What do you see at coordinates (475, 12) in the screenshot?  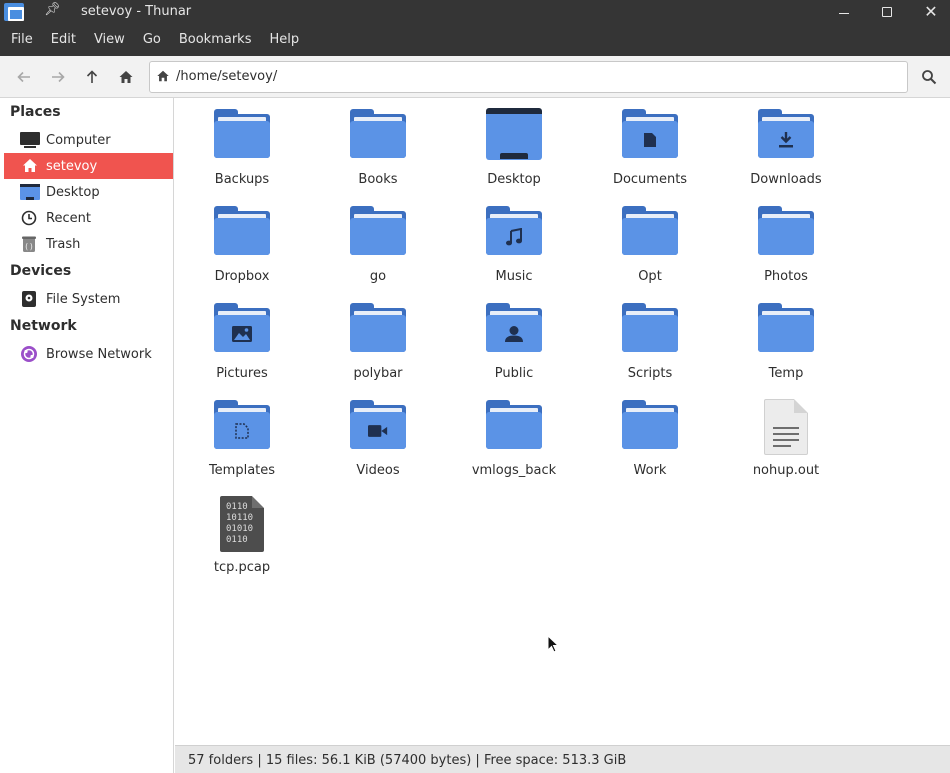 I see `title-bar: 📌︎ setevoy - Thunar ✕` at bounding box center [475, 12].